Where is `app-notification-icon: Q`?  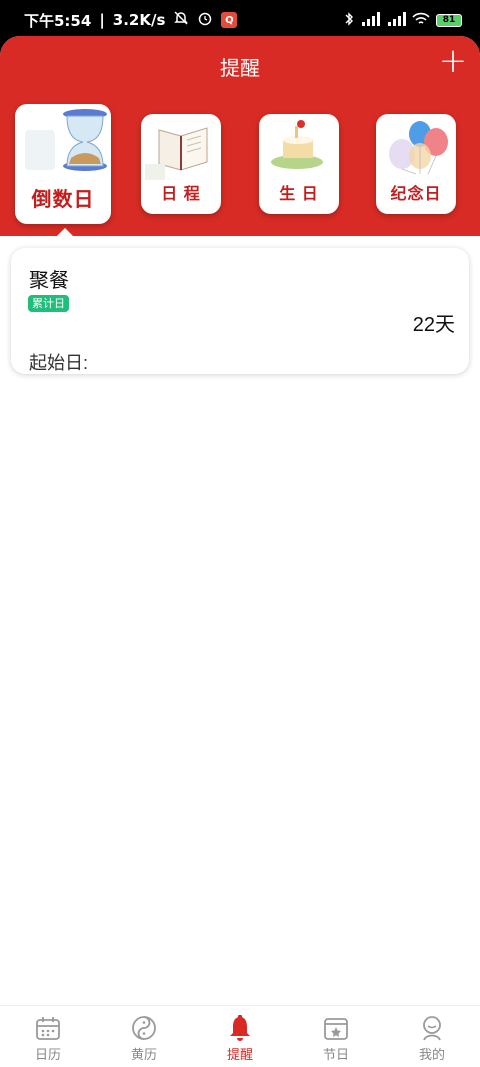 app-notification-icon: Q is located at coordinates (229, 20).